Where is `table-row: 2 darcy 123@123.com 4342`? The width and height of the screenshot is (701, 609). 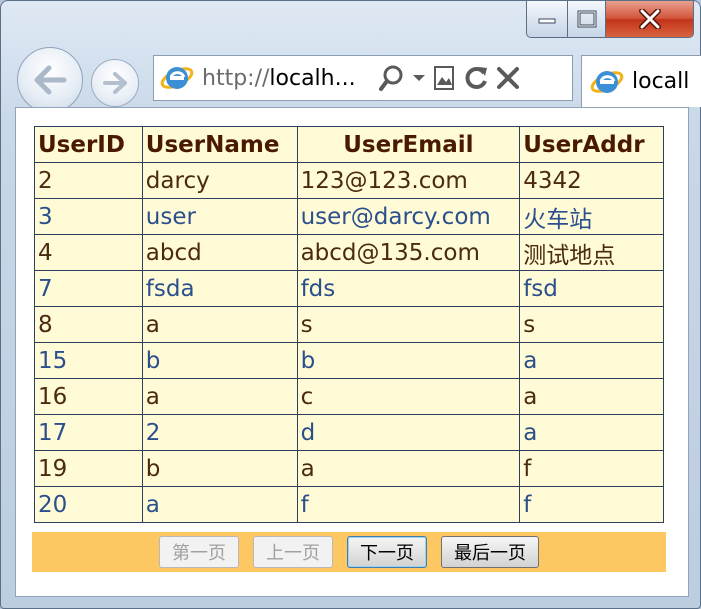 table-row: 2 darcy 123@123.com 4342 is located at coordinates (349, 180).